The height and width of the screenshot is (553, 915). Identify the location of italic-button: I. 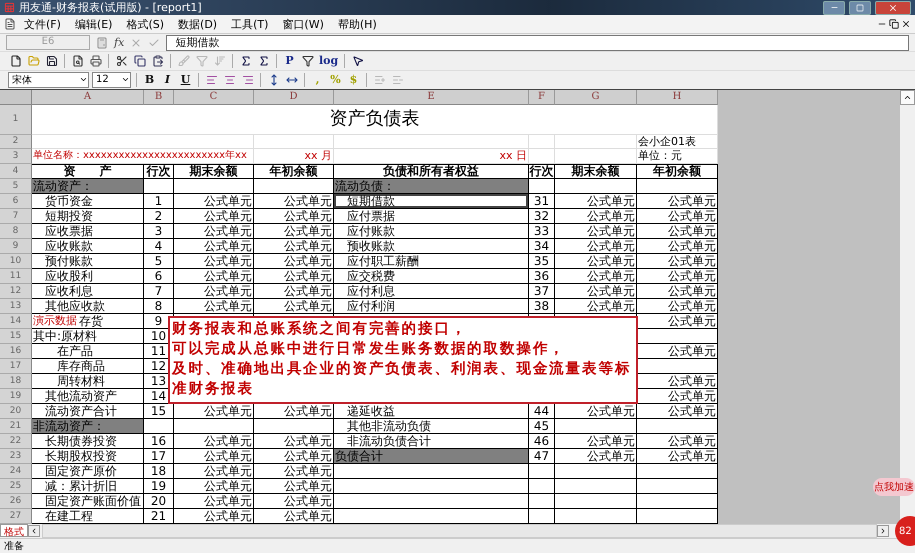
(167, 80).